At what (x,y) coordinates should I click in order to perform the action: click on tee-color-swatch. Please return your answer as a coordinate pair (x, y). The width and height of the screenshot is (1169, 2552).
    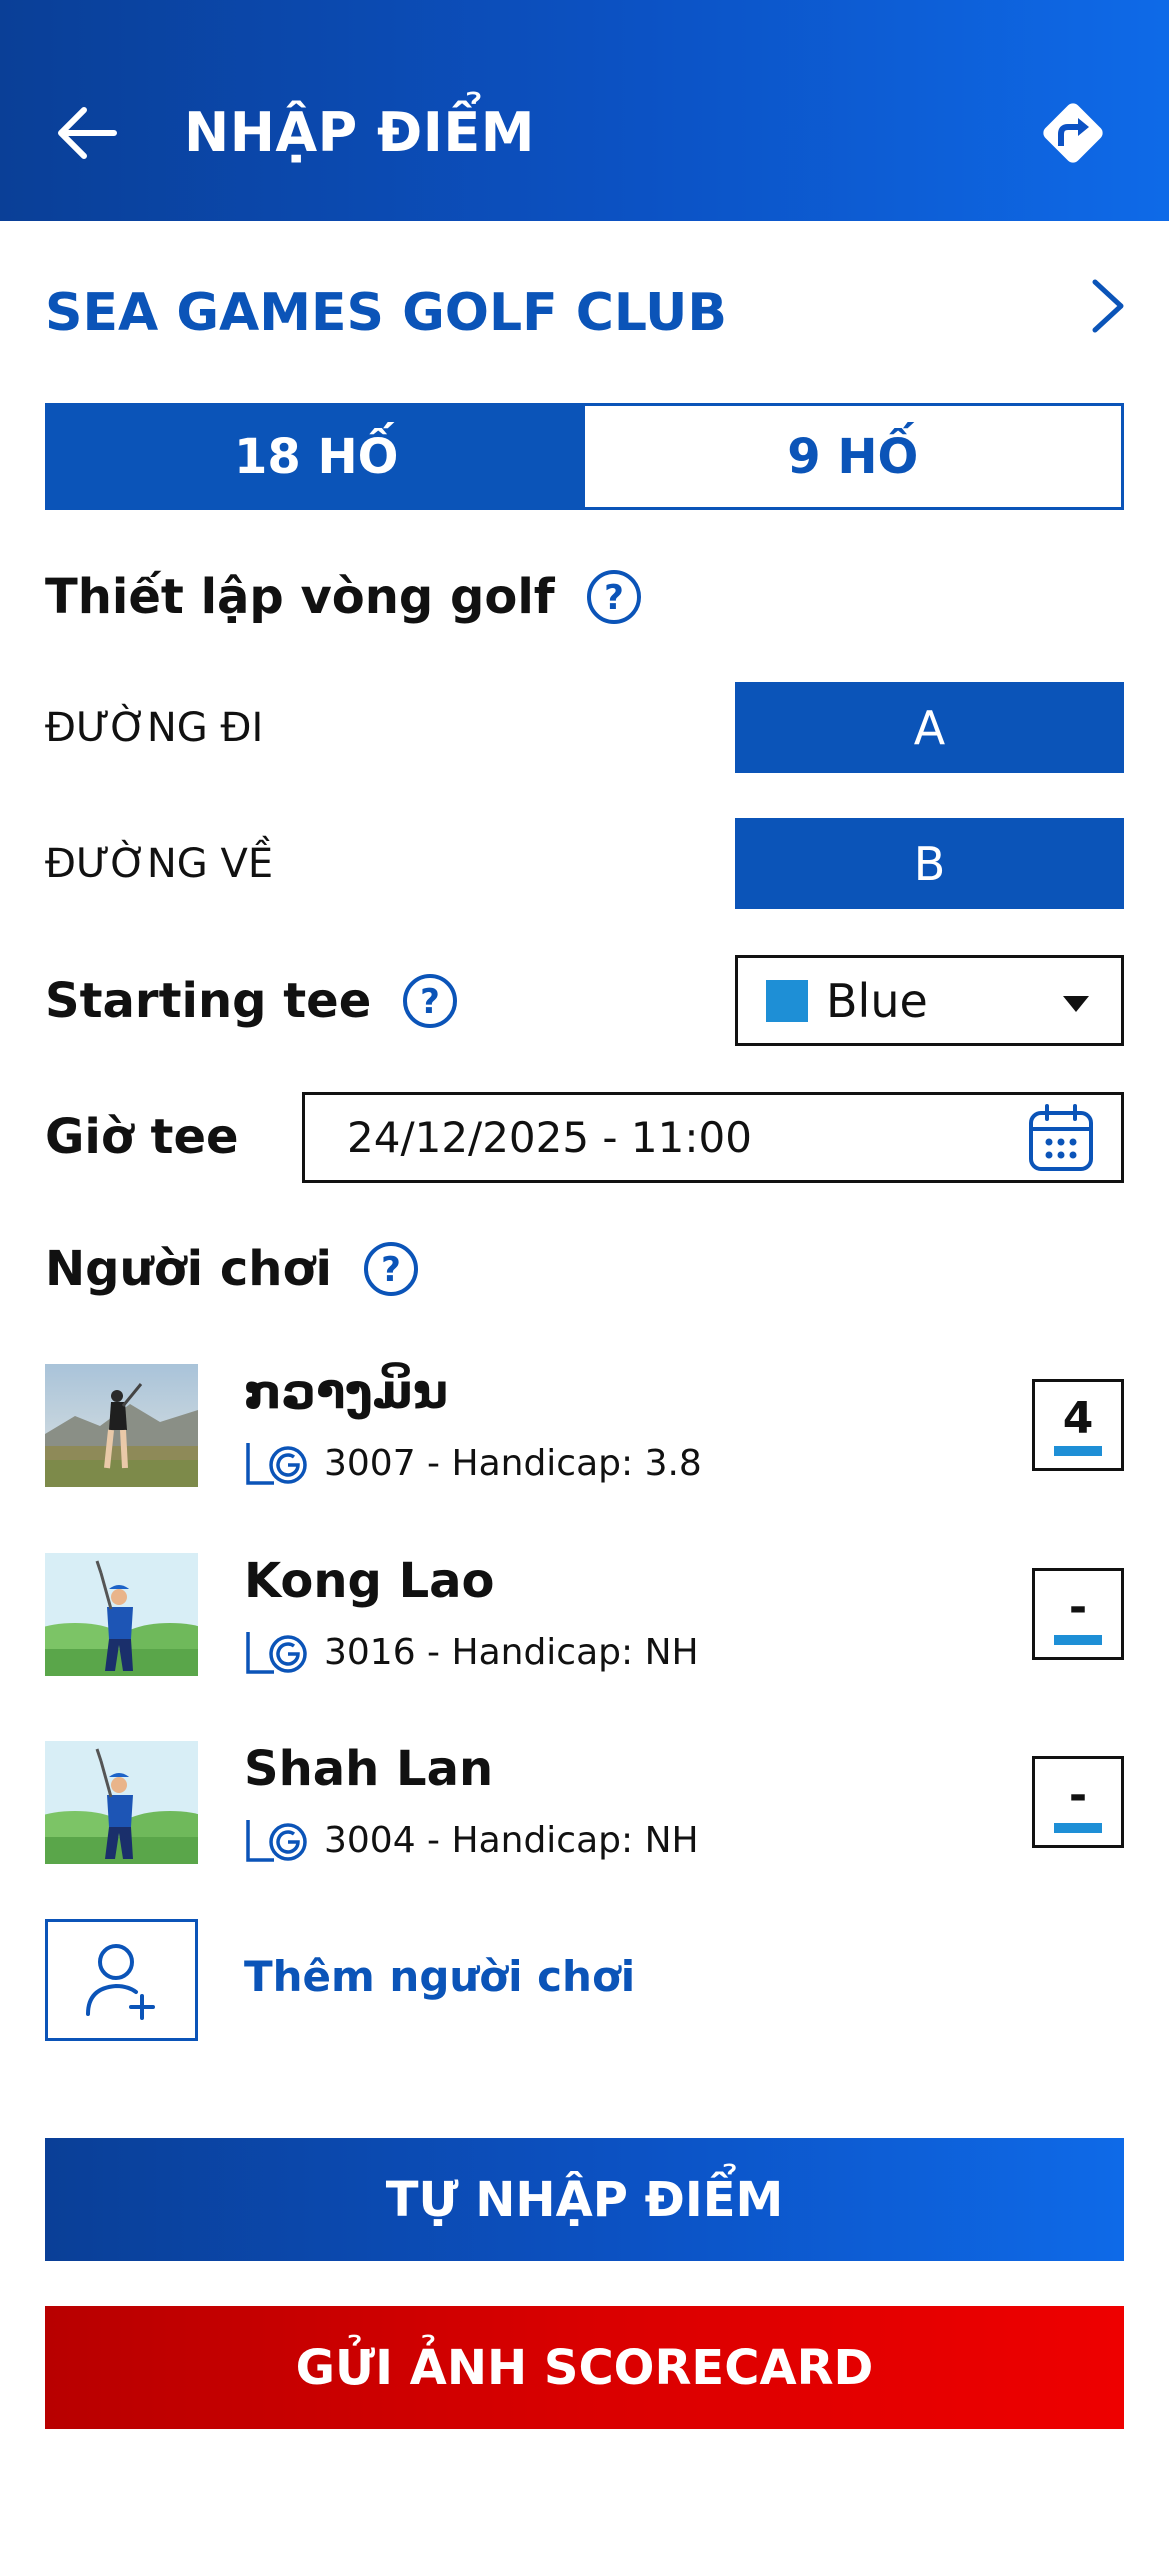
    Looking at the image, I should click on (787, 1000).